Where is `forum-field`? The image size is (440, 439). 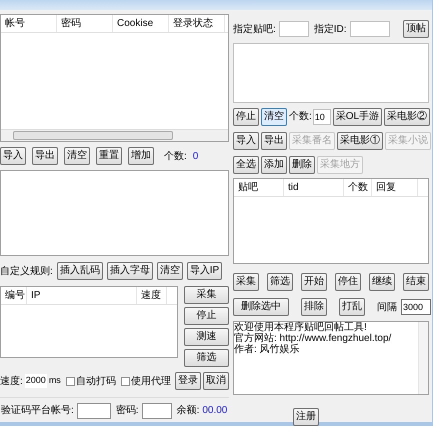 forum-field is located at coordinates (293, 29).